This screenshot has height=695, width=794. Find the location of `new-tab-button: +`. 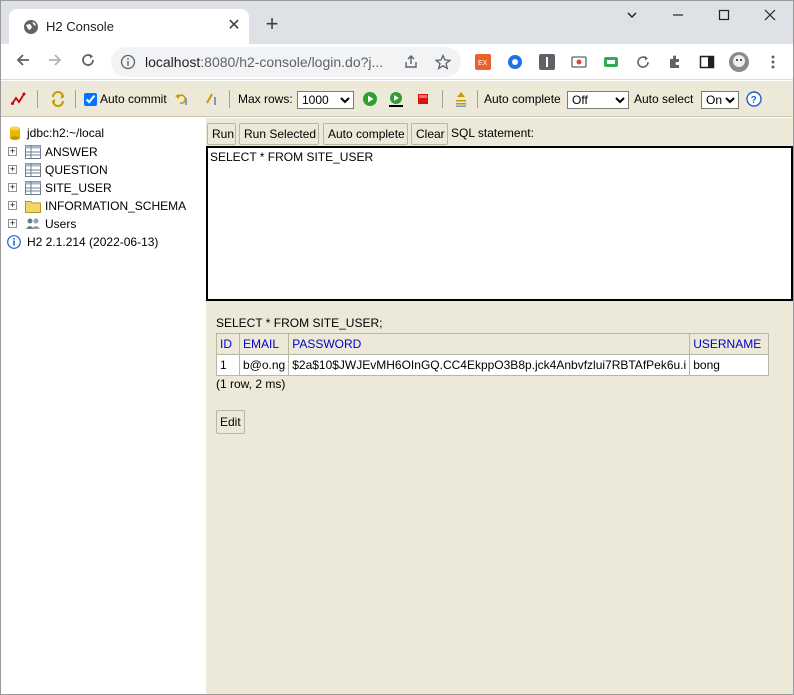

new-tab-button: + is located at coordinates (272, 25).